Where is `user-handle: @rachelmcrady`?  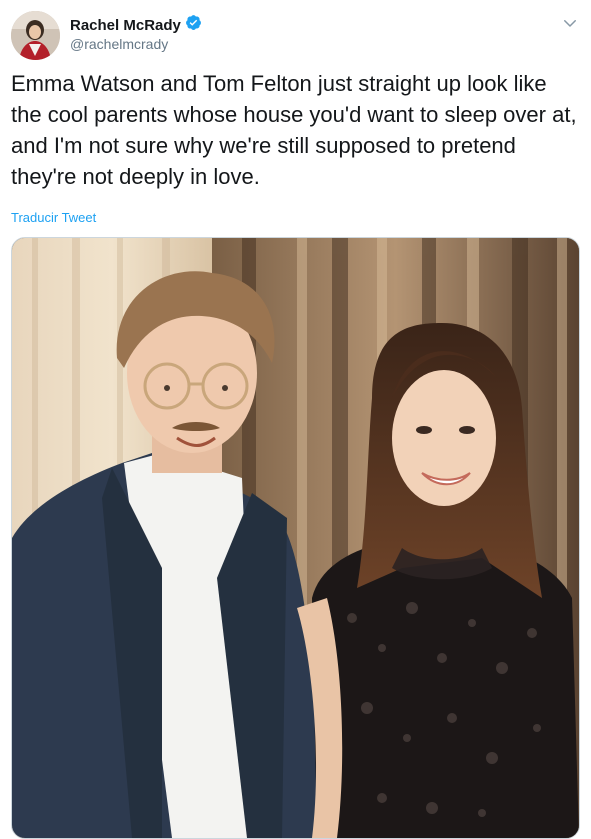 user-handle: @rachelmcrady is located at coordinates (119, 44).